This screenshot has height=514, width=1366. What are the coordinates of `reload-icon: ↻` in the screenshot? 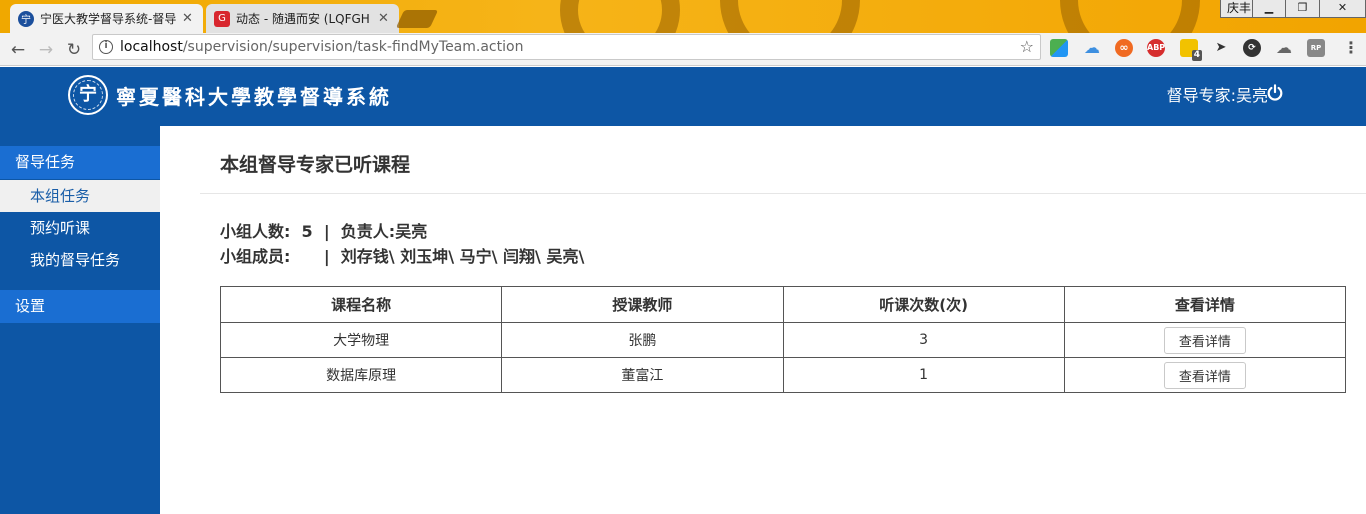 It's located at (74, 50).